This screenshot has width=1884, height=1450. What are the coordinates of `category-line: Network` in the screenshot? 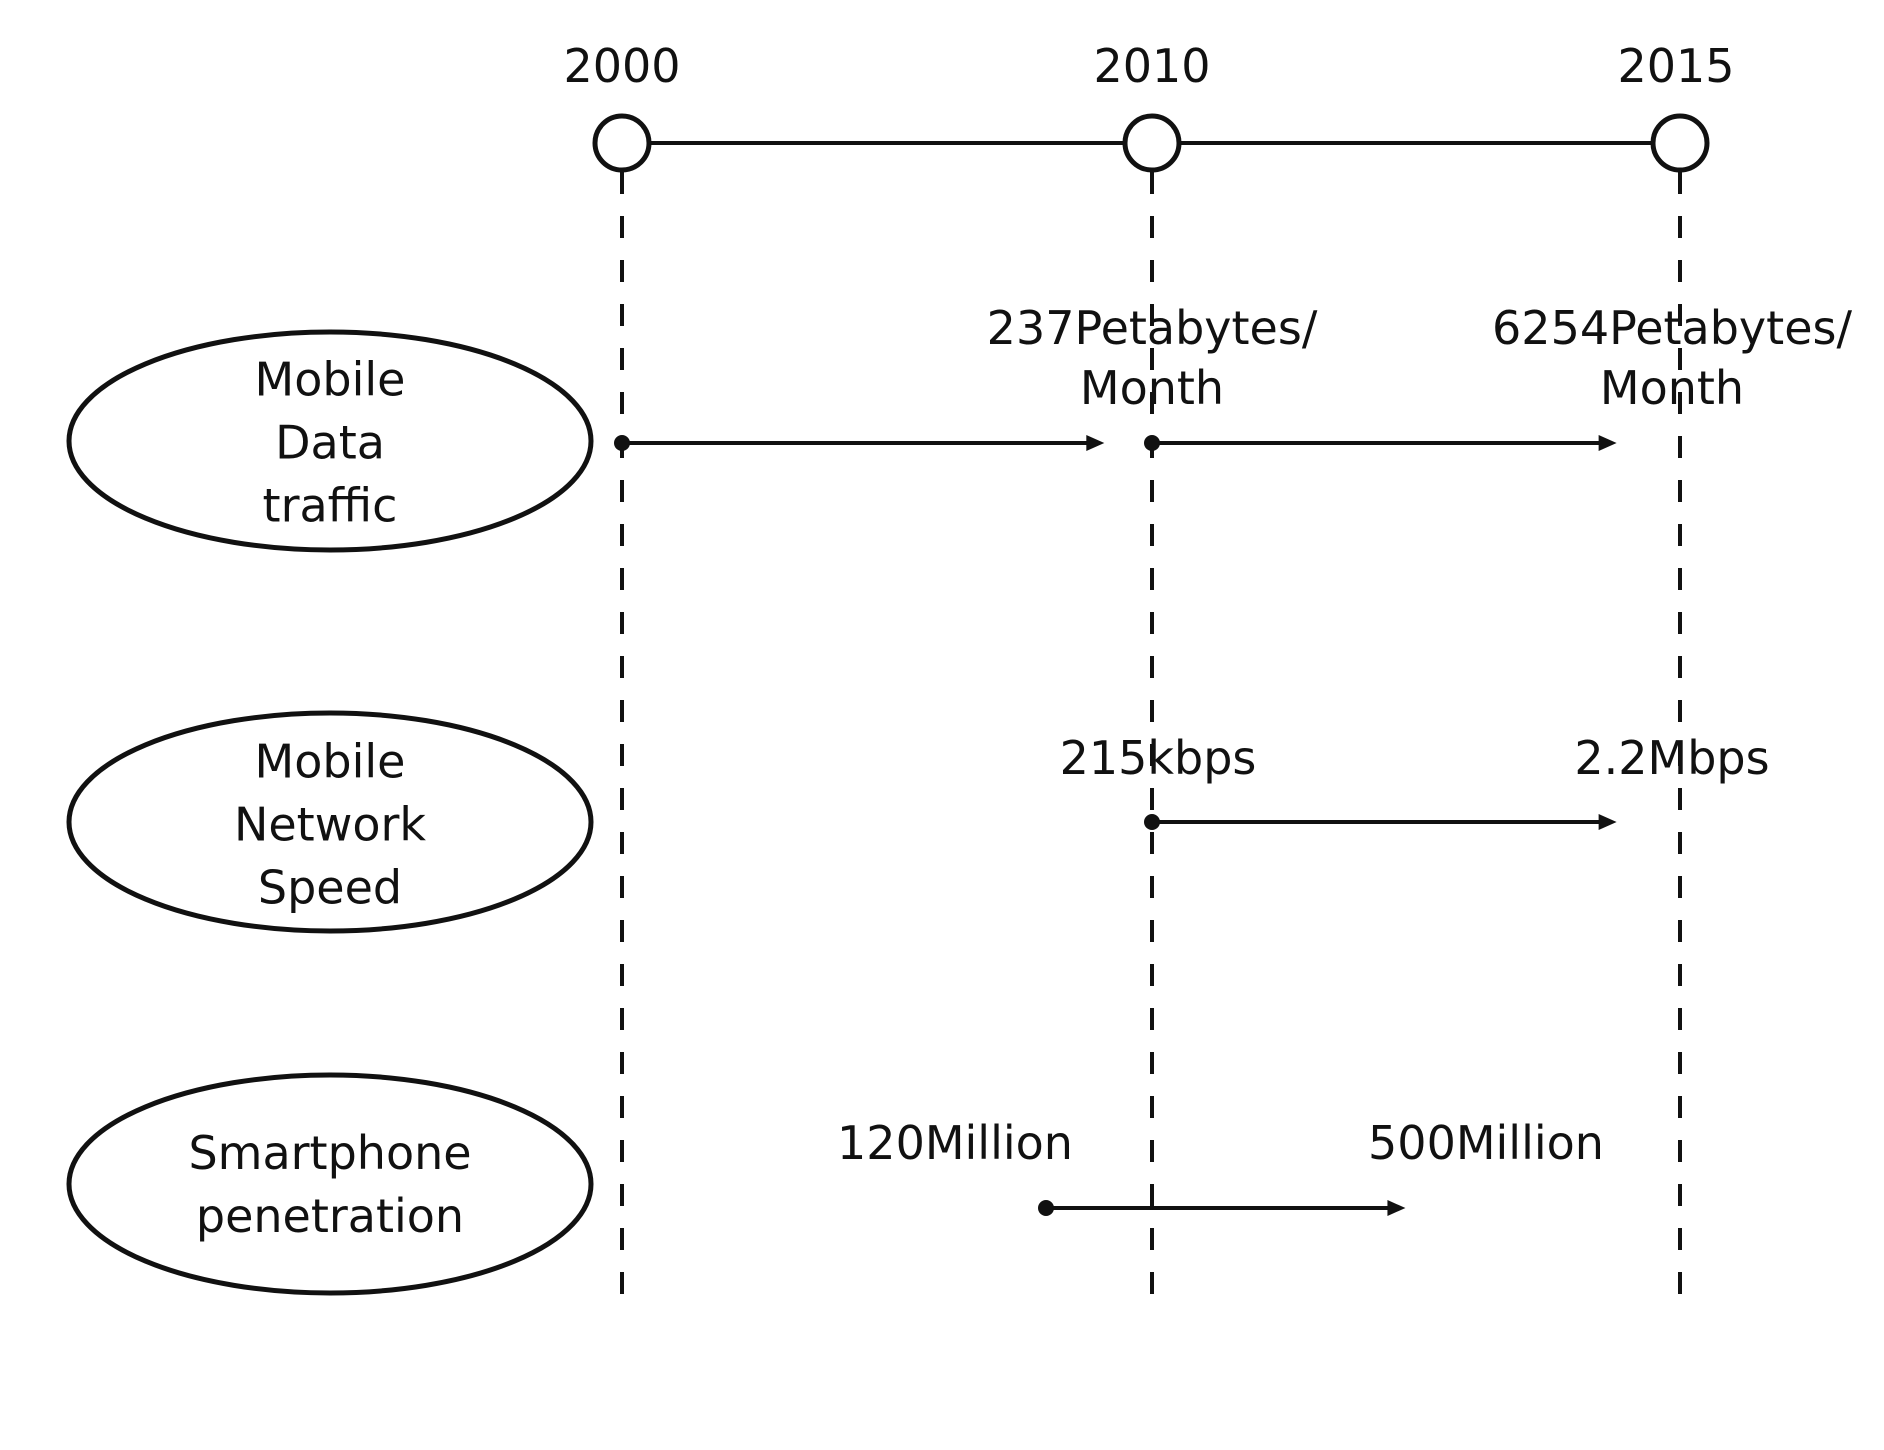 It's located at (330, 824).